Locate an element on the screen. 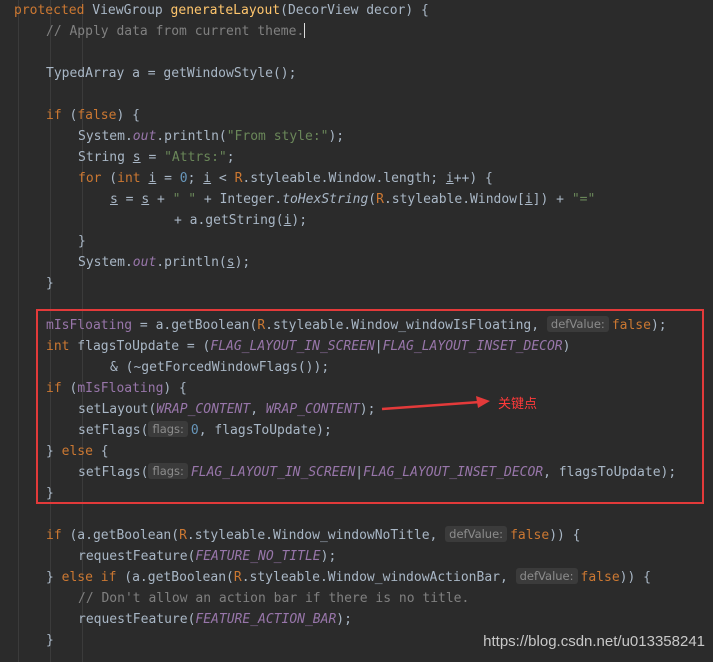 The height and width of the screenshot is (662, 713). code-token: (DecorView decor) { is located at coordinates (354, 10).